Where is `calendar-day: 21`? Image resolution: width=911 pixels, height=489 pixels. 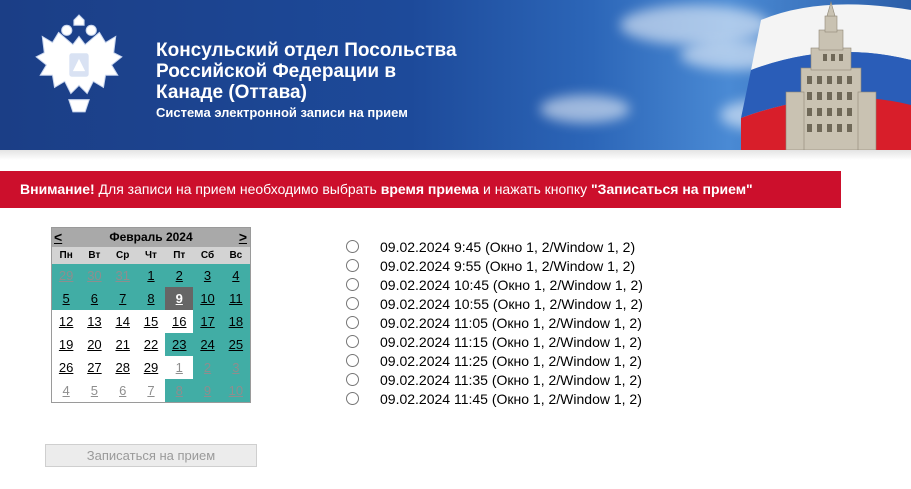 calendar-day: 21 is located at coordinates (122, 344).